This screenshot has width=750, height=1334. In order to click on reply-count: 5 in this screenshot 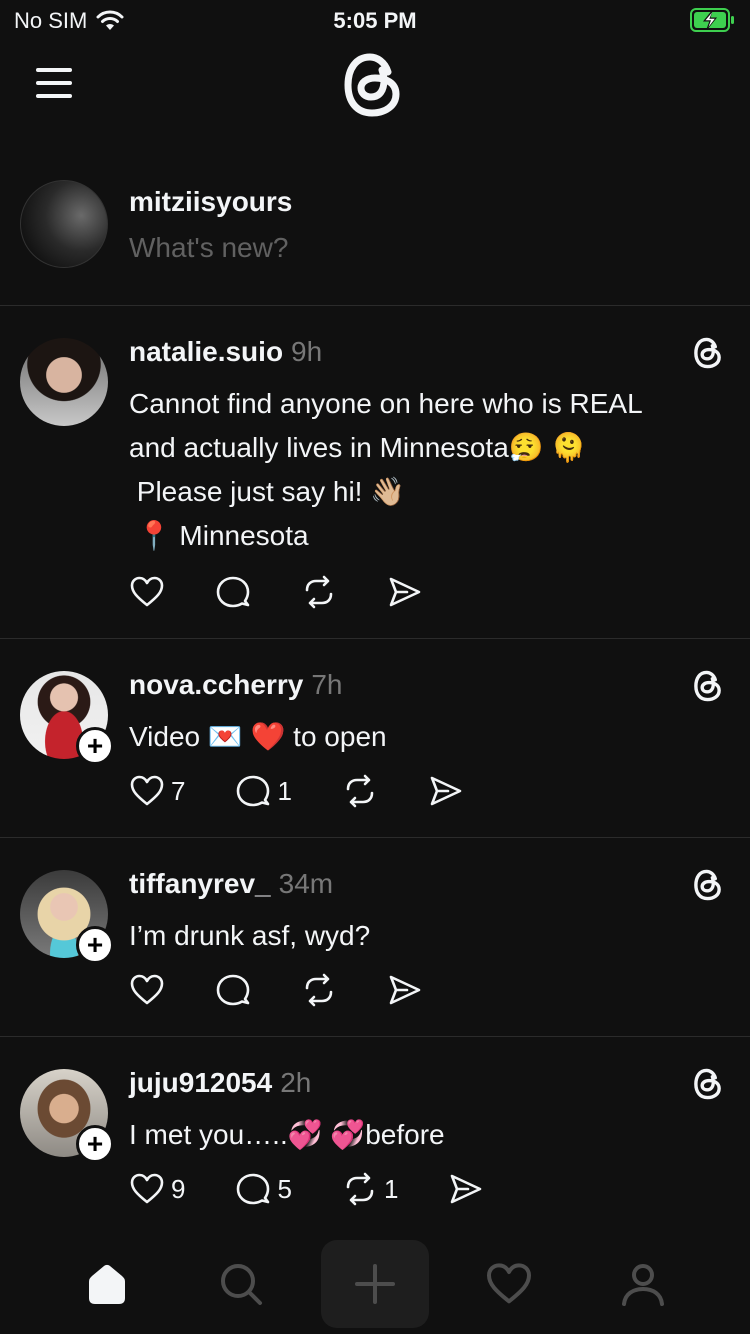, I will do `click(284, 1188)`.